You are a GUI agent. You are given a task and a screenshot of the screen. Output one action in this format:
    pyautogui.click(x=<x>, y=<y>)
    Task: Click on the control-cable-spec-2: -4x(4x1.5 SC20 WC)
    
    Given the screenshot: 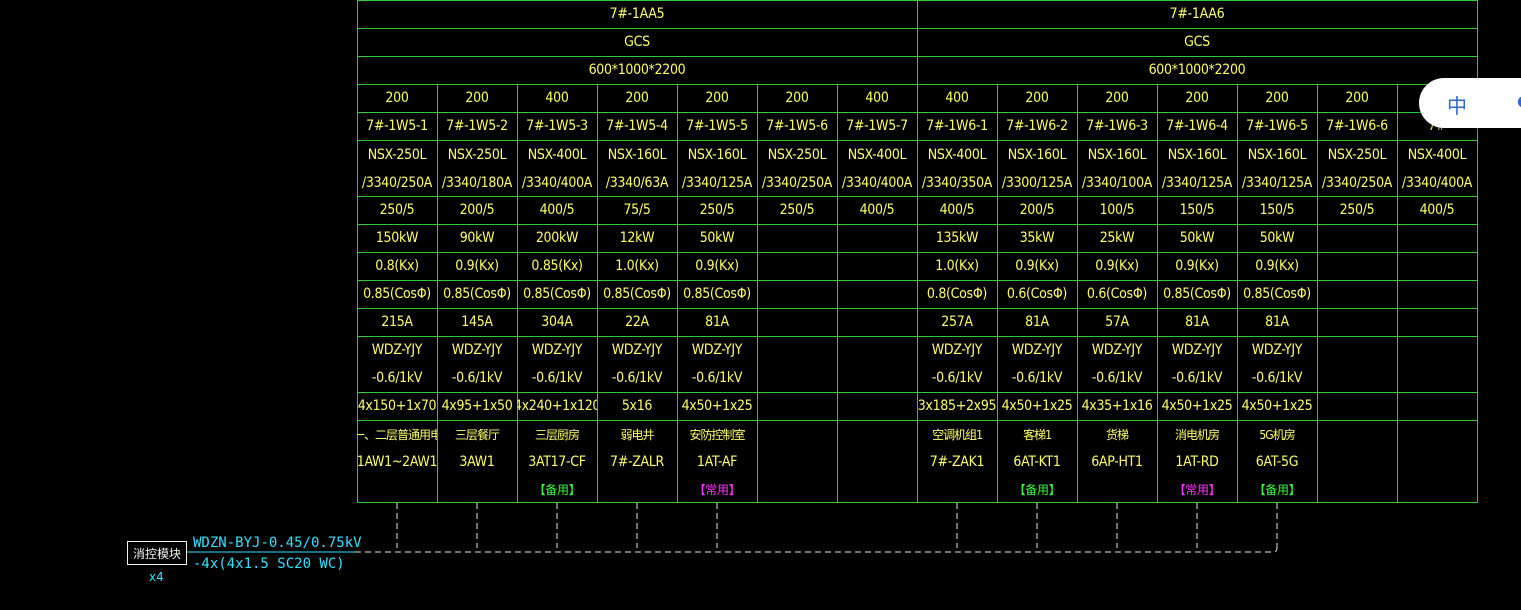 What is the action you would take?
    pyautogui.click(x=269, y=564)
    